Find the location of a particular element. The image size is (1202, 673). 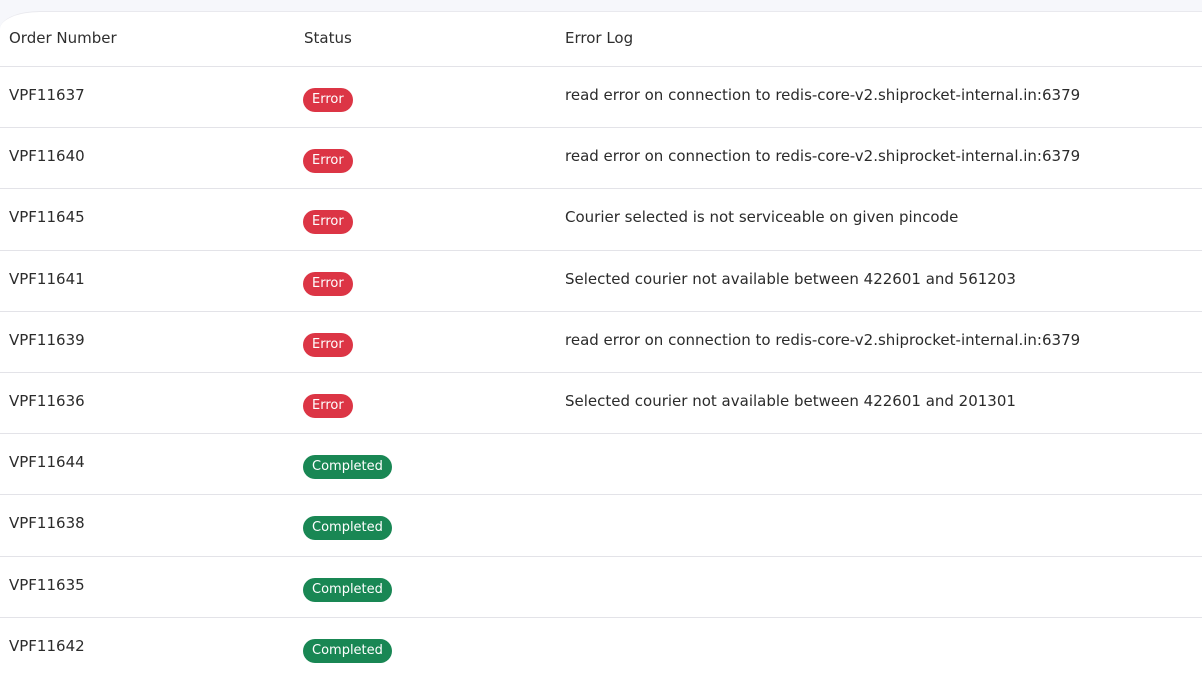

order-number-cell: VPF11636 is located at coordinates (47, 400).